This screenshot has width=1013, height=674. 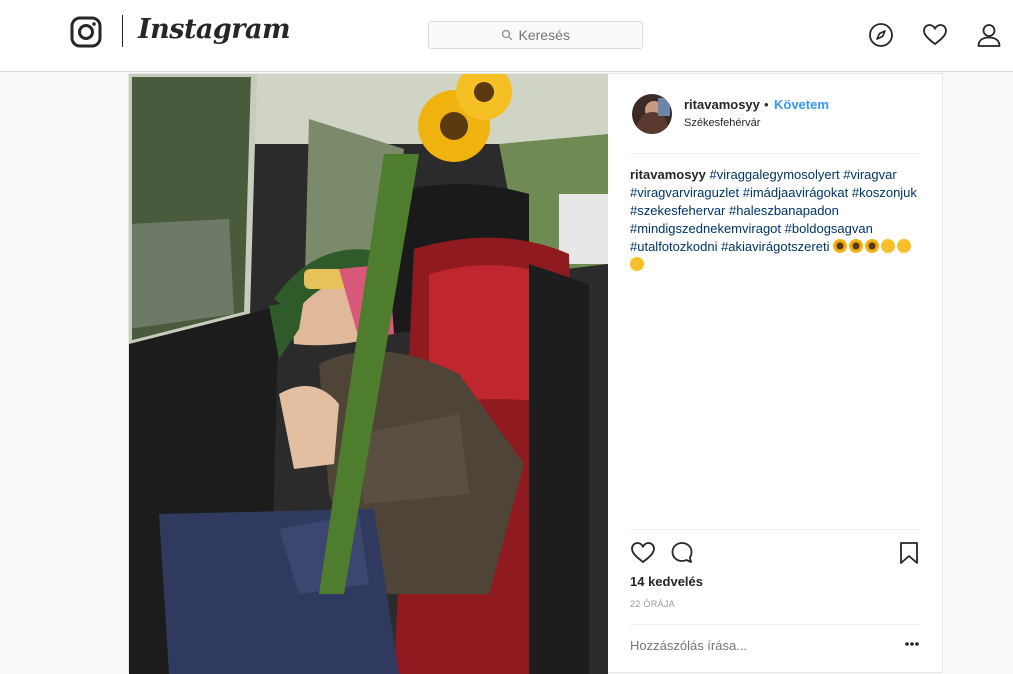 What do you see at coordinates (884, 192) in the screenshot?
I see `hashtag-link: #koszonjuk` at bounding box center [884, 192].